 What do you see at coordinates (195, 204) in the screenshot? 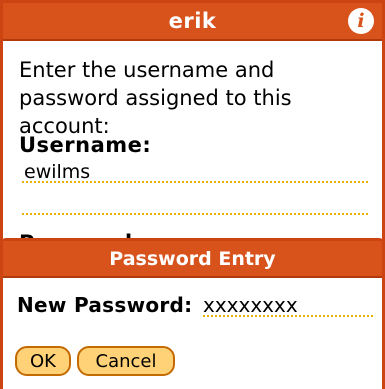
I see `blank-field` at bounding box center [195, 204].